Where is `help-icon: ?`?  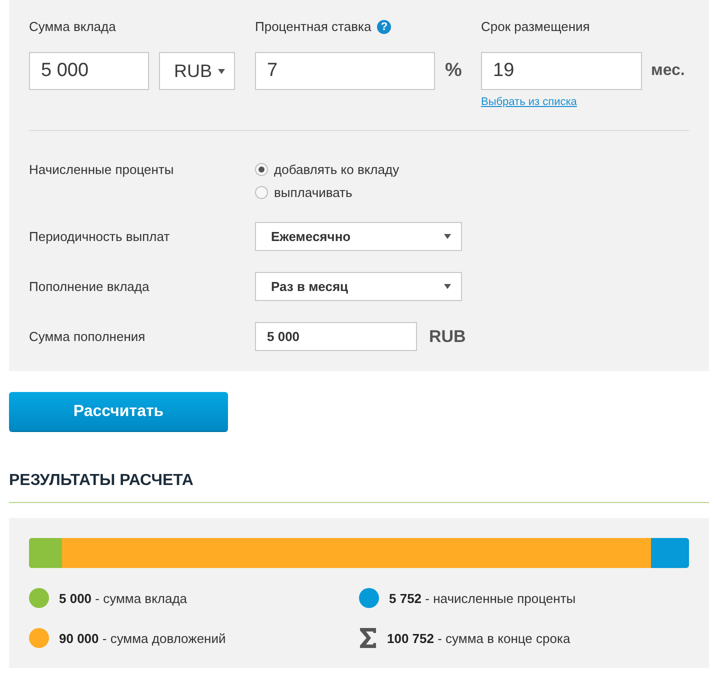 help-icon: ? is located at coordinates (384, 27).